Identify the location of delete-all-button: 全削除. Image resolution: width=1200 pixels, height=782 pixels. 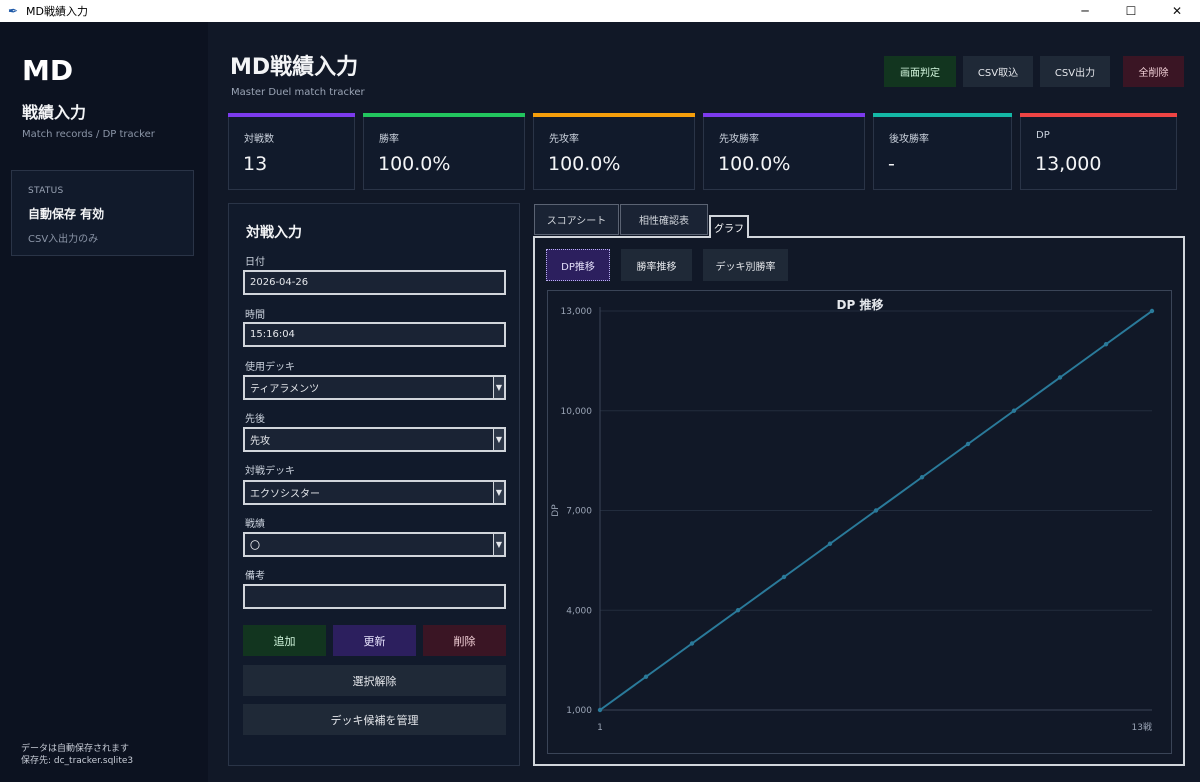
(1153, 71).